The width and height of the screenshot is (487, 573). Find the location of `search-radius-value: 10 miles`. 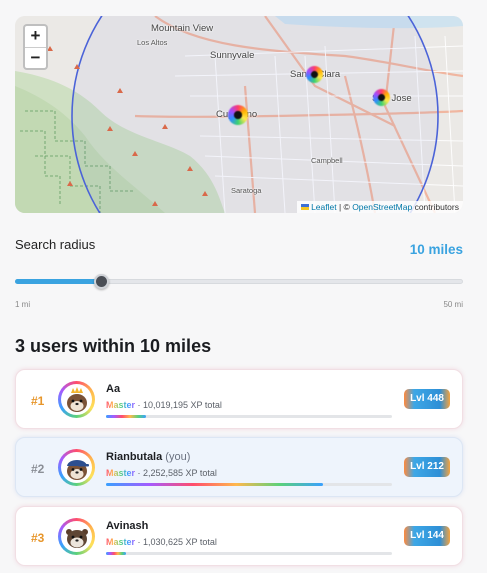

search-radius-value: 10 miles is located at coordinates (436, 249).